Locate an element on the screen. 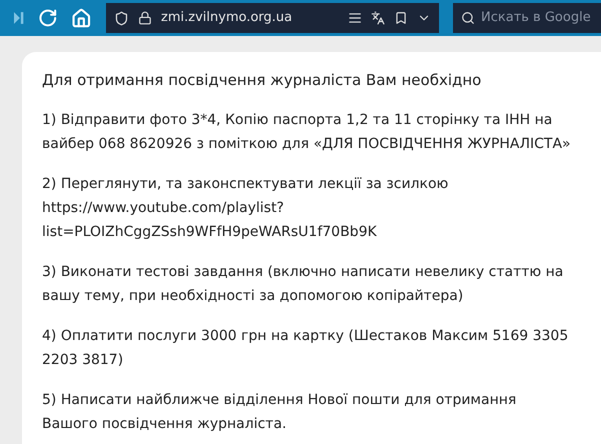 This screenshot has width=601, height=444. translate-icon is located at coordinates (378, 18).